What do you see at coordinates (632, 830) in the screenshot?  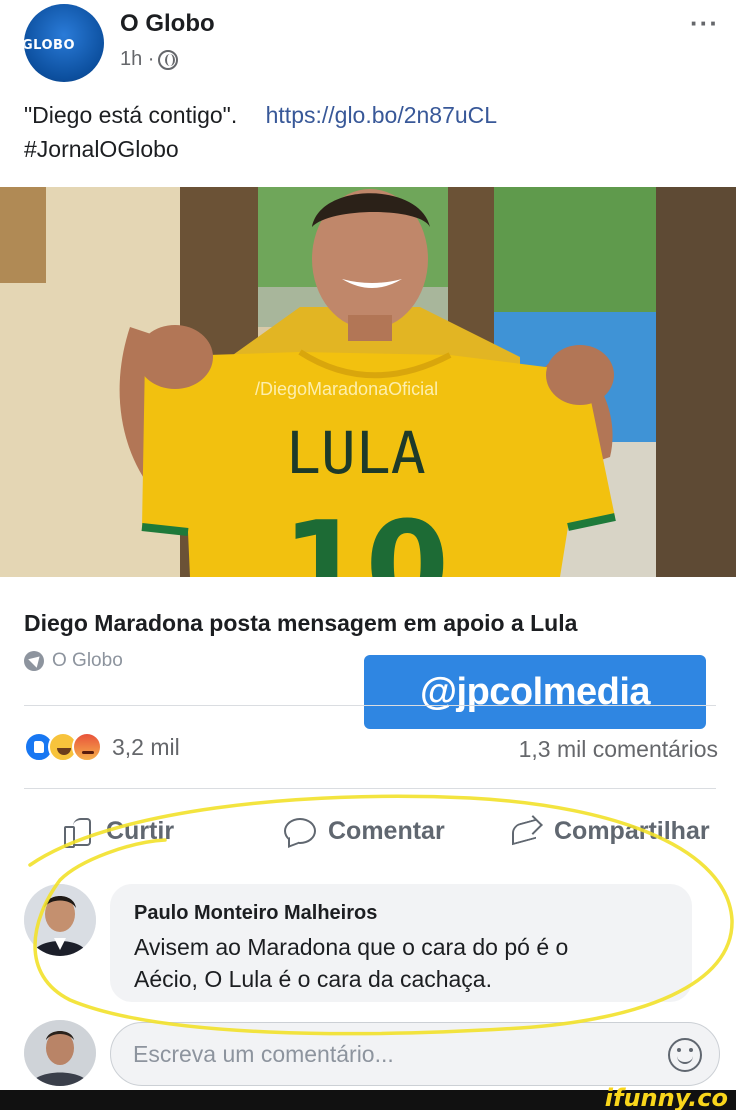 I see `share-label: Compartilhar` at bounding box center [632, 830].